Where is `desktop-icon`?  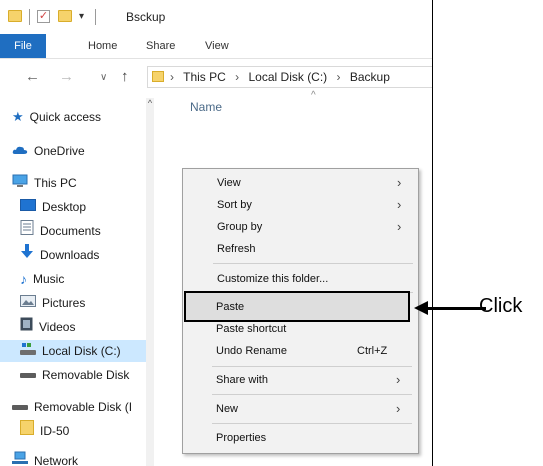 desktop-icon is located at coordinates (28, 207).